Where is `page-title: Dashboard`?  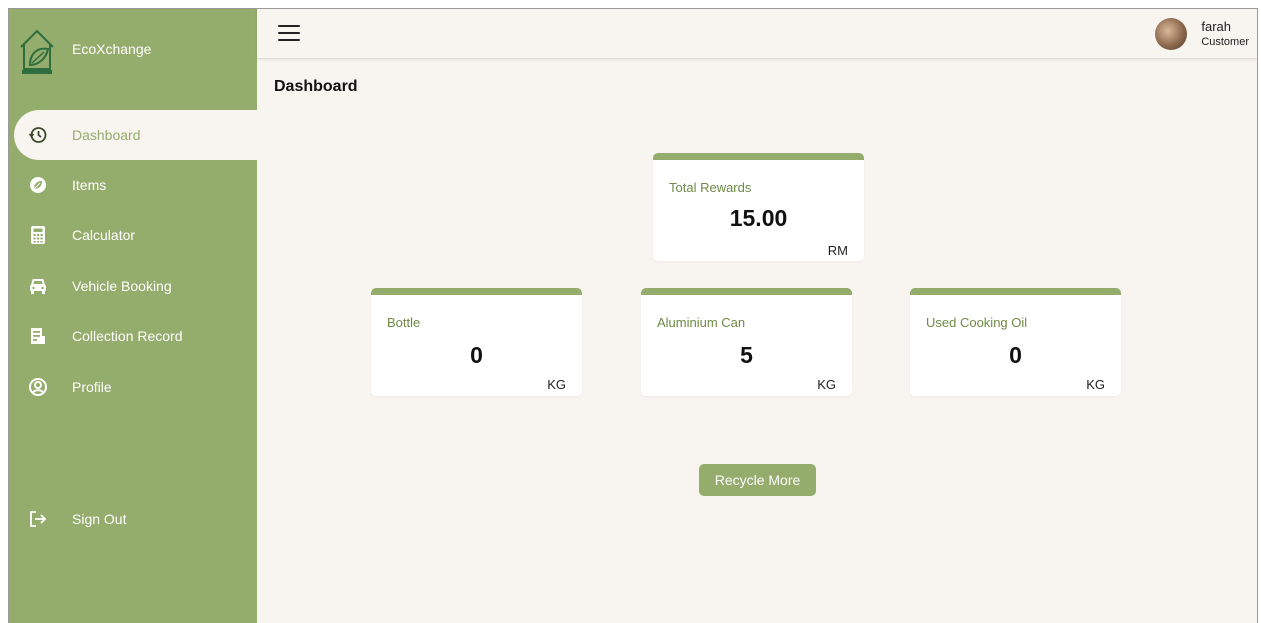 page-title: Dashboard is located at coordinates (316, 86).